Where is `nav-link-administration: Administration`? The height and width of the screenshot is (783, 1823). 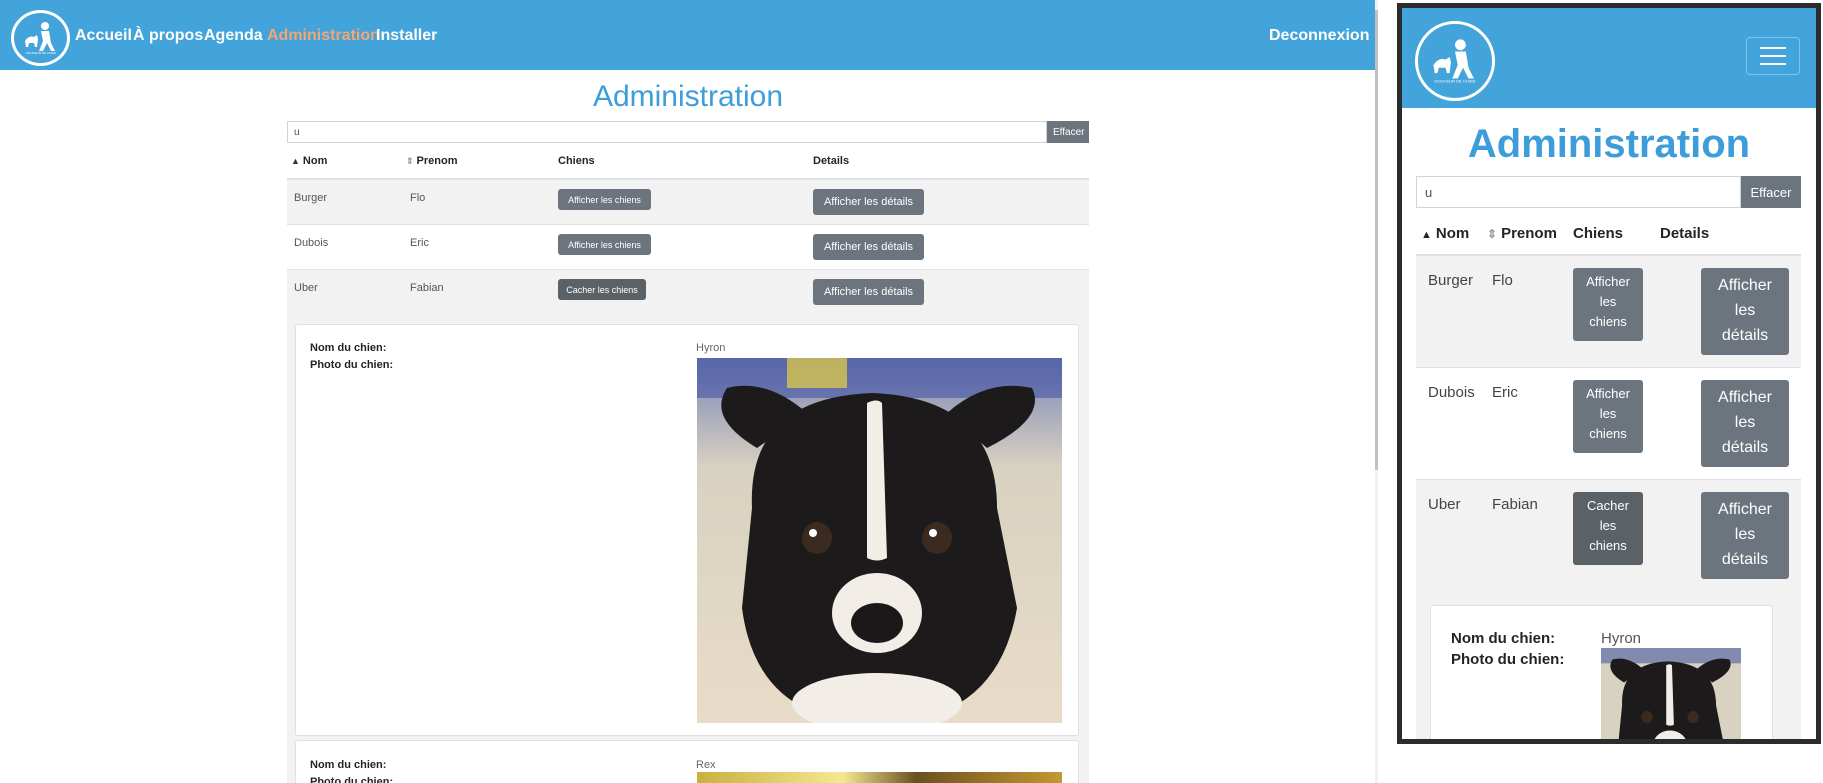
nav-link-administration: Administration is located at coordinates (323, 36).